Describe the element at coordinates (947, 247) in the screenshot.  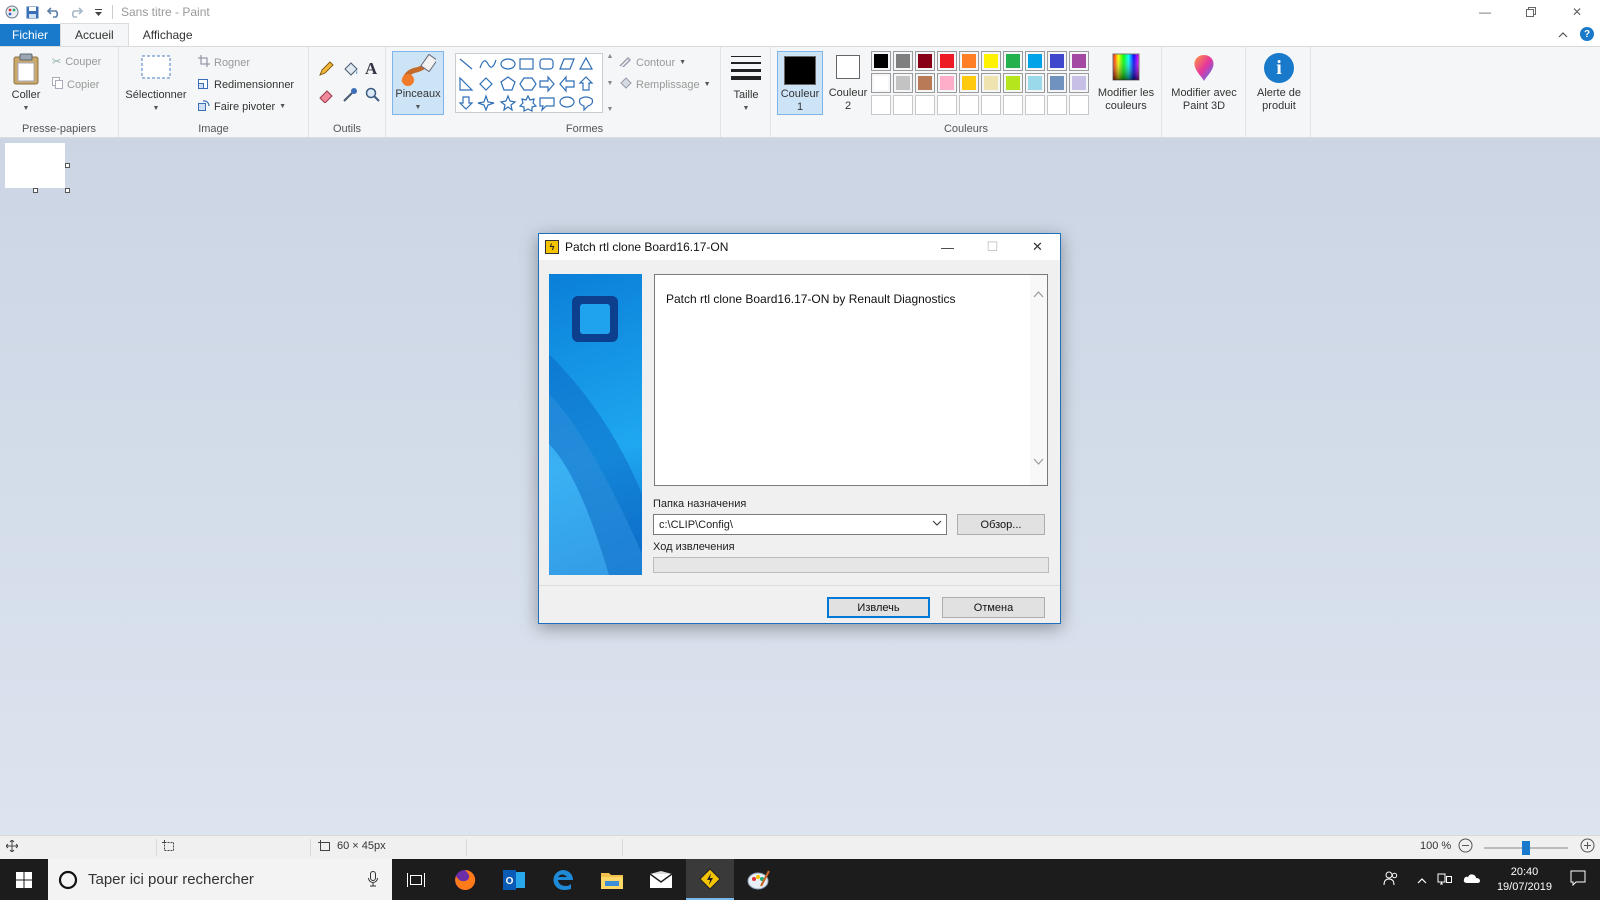
I see `dialog-minimize-icon: —` at that location.